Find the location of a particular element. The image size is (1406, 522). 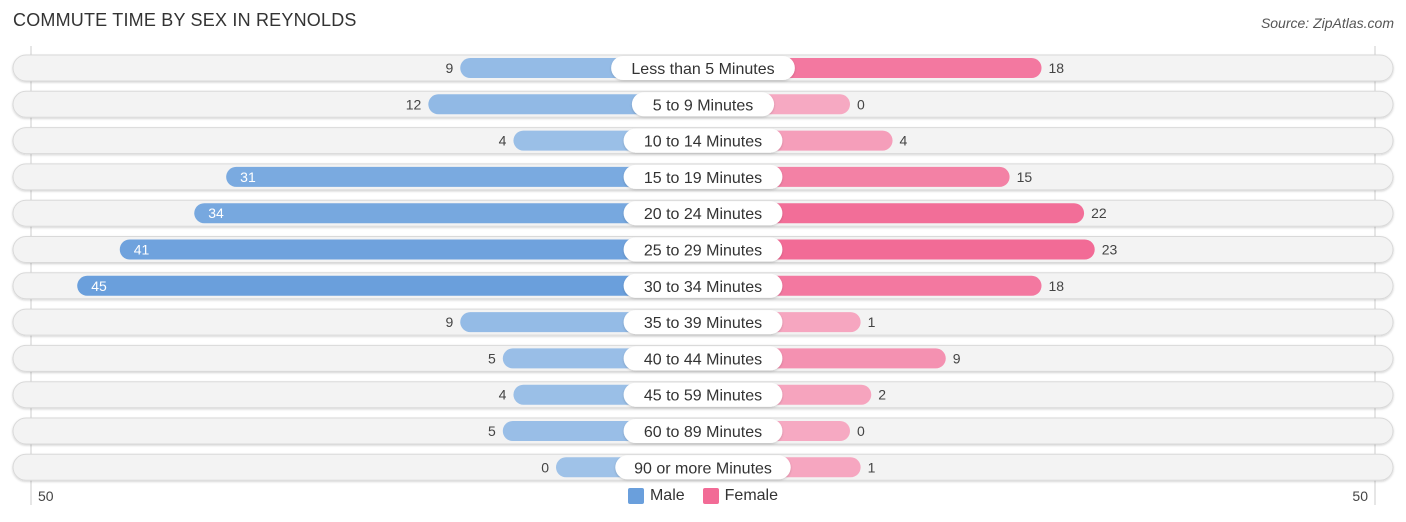

legend-swatch-female is located at coordinates (710, 496).